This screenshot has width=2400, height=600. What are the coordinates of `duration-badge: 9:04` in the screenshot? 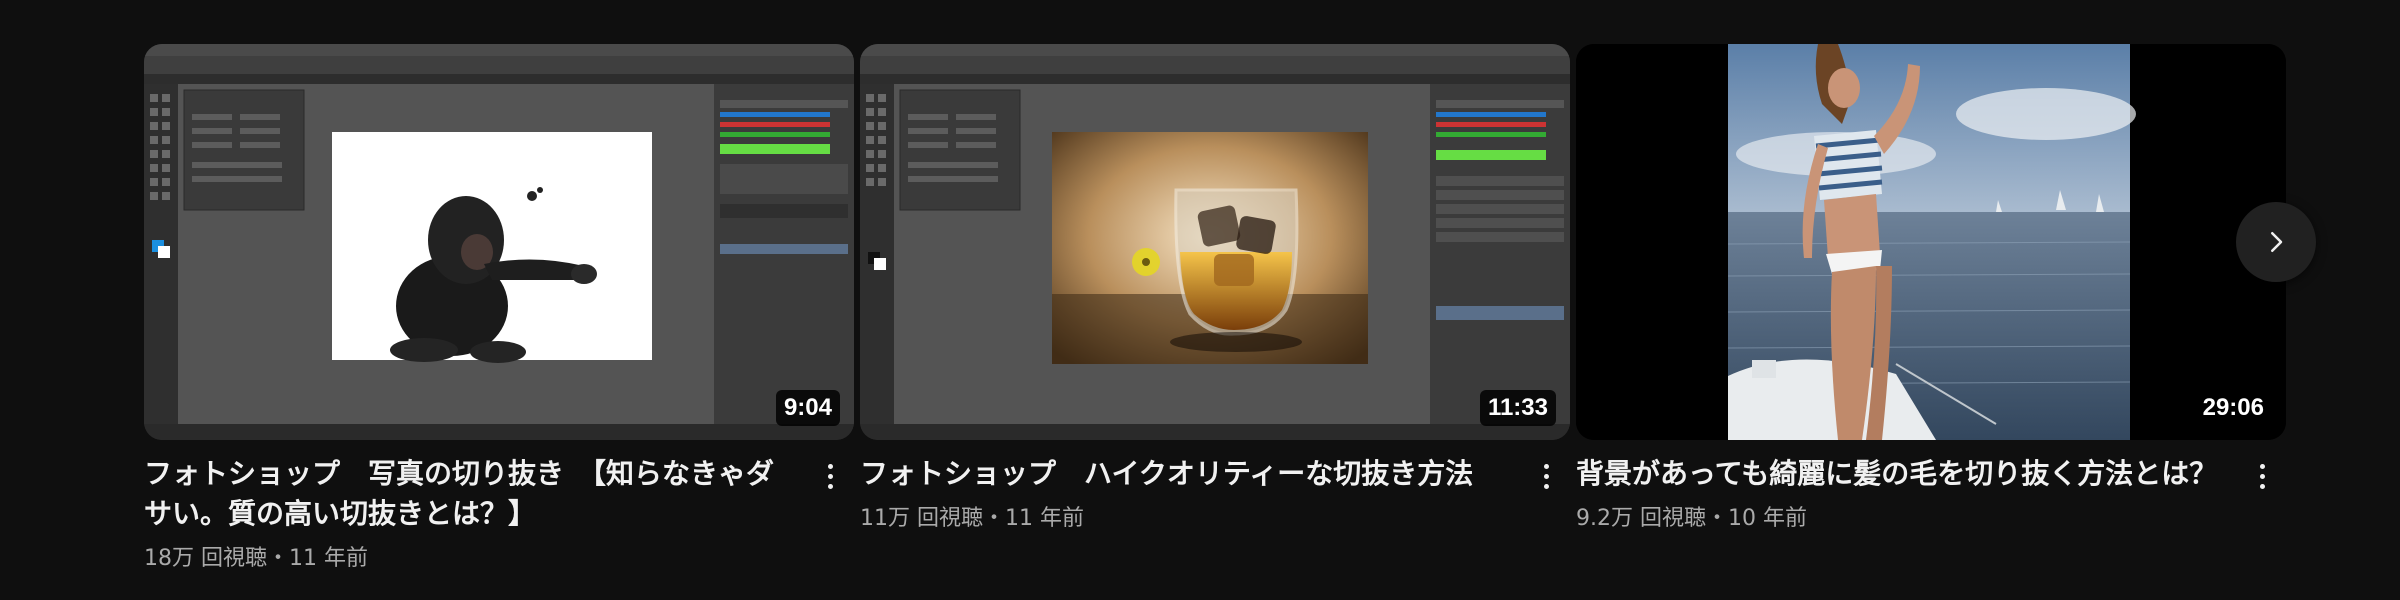 It's located at (807, 408).